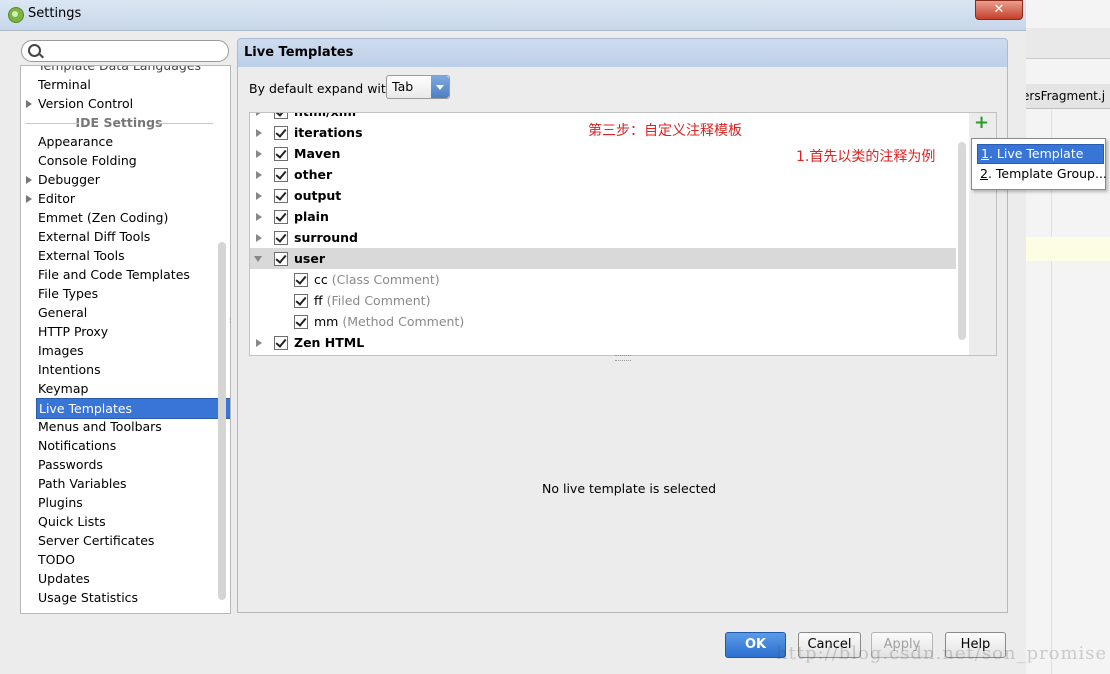  What do you see at coordinates (942, 653) in the screenshot?
I see `watermark: http://blog.csdn.net/son_promise` at bounding box center [942, 653].